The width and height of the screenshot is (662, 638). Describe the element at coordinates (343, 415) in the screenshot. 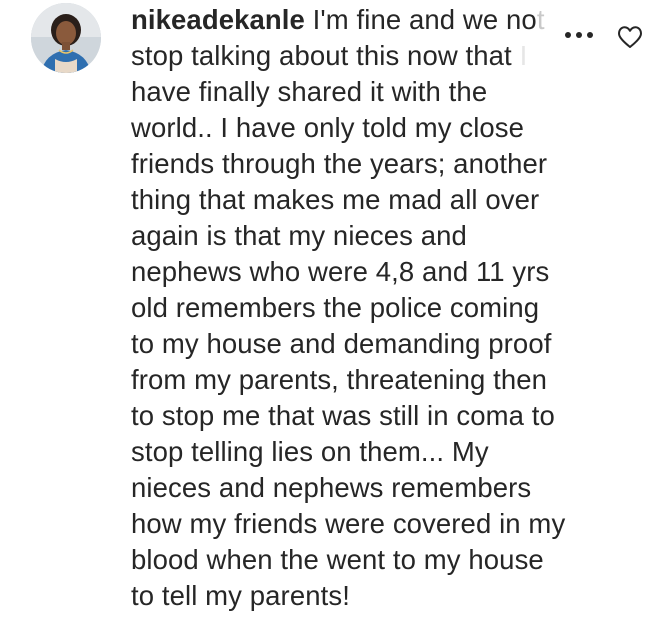

I see `comment-line-12: to stop me that was still in coma to` at that location.